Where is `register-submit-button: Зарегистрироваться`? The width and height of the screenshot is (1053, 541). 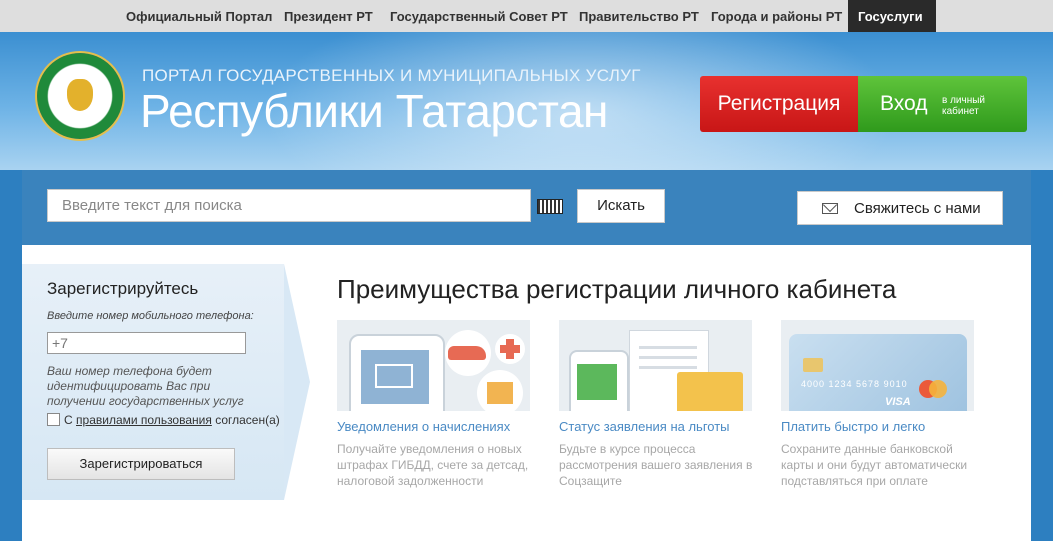
register-submit-button: Зарегистрироваться is located at coordinates (141, 464).